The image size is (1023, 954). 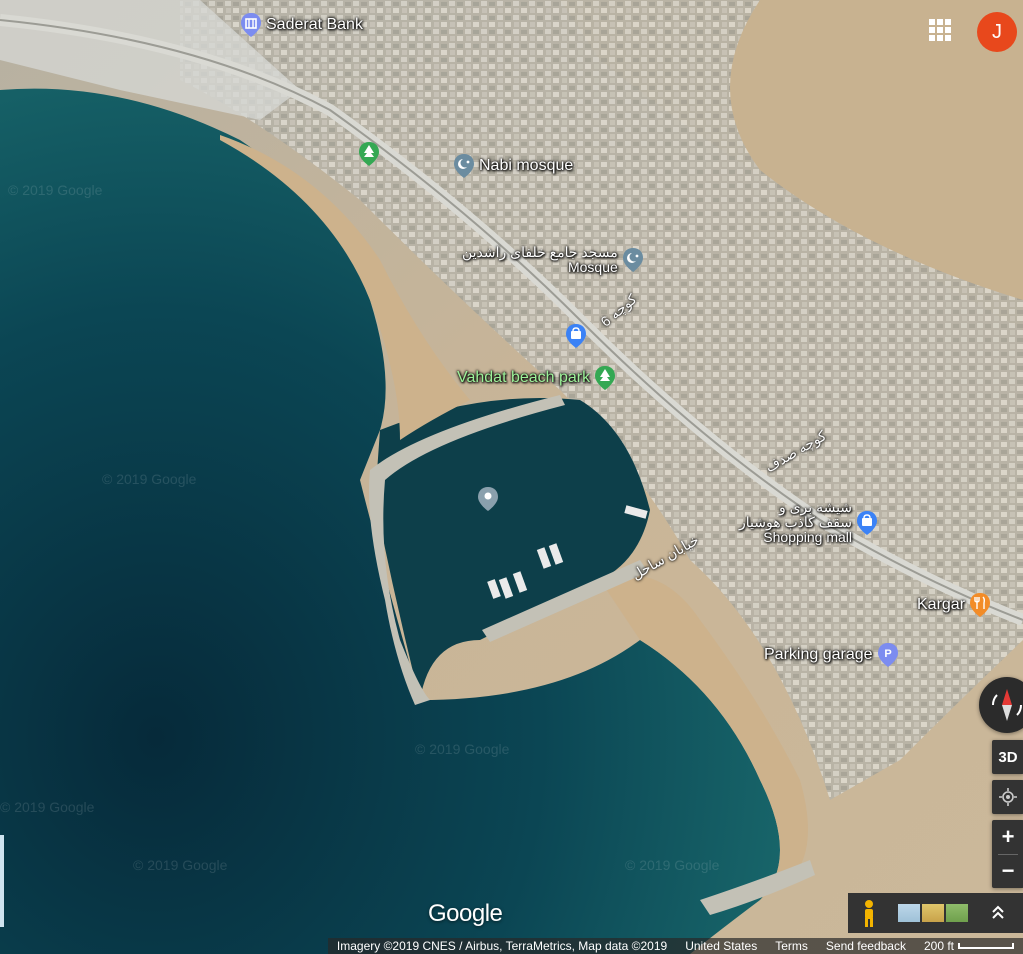 I want to click on restaurant-pin-icon, so click(x=980, y=605).